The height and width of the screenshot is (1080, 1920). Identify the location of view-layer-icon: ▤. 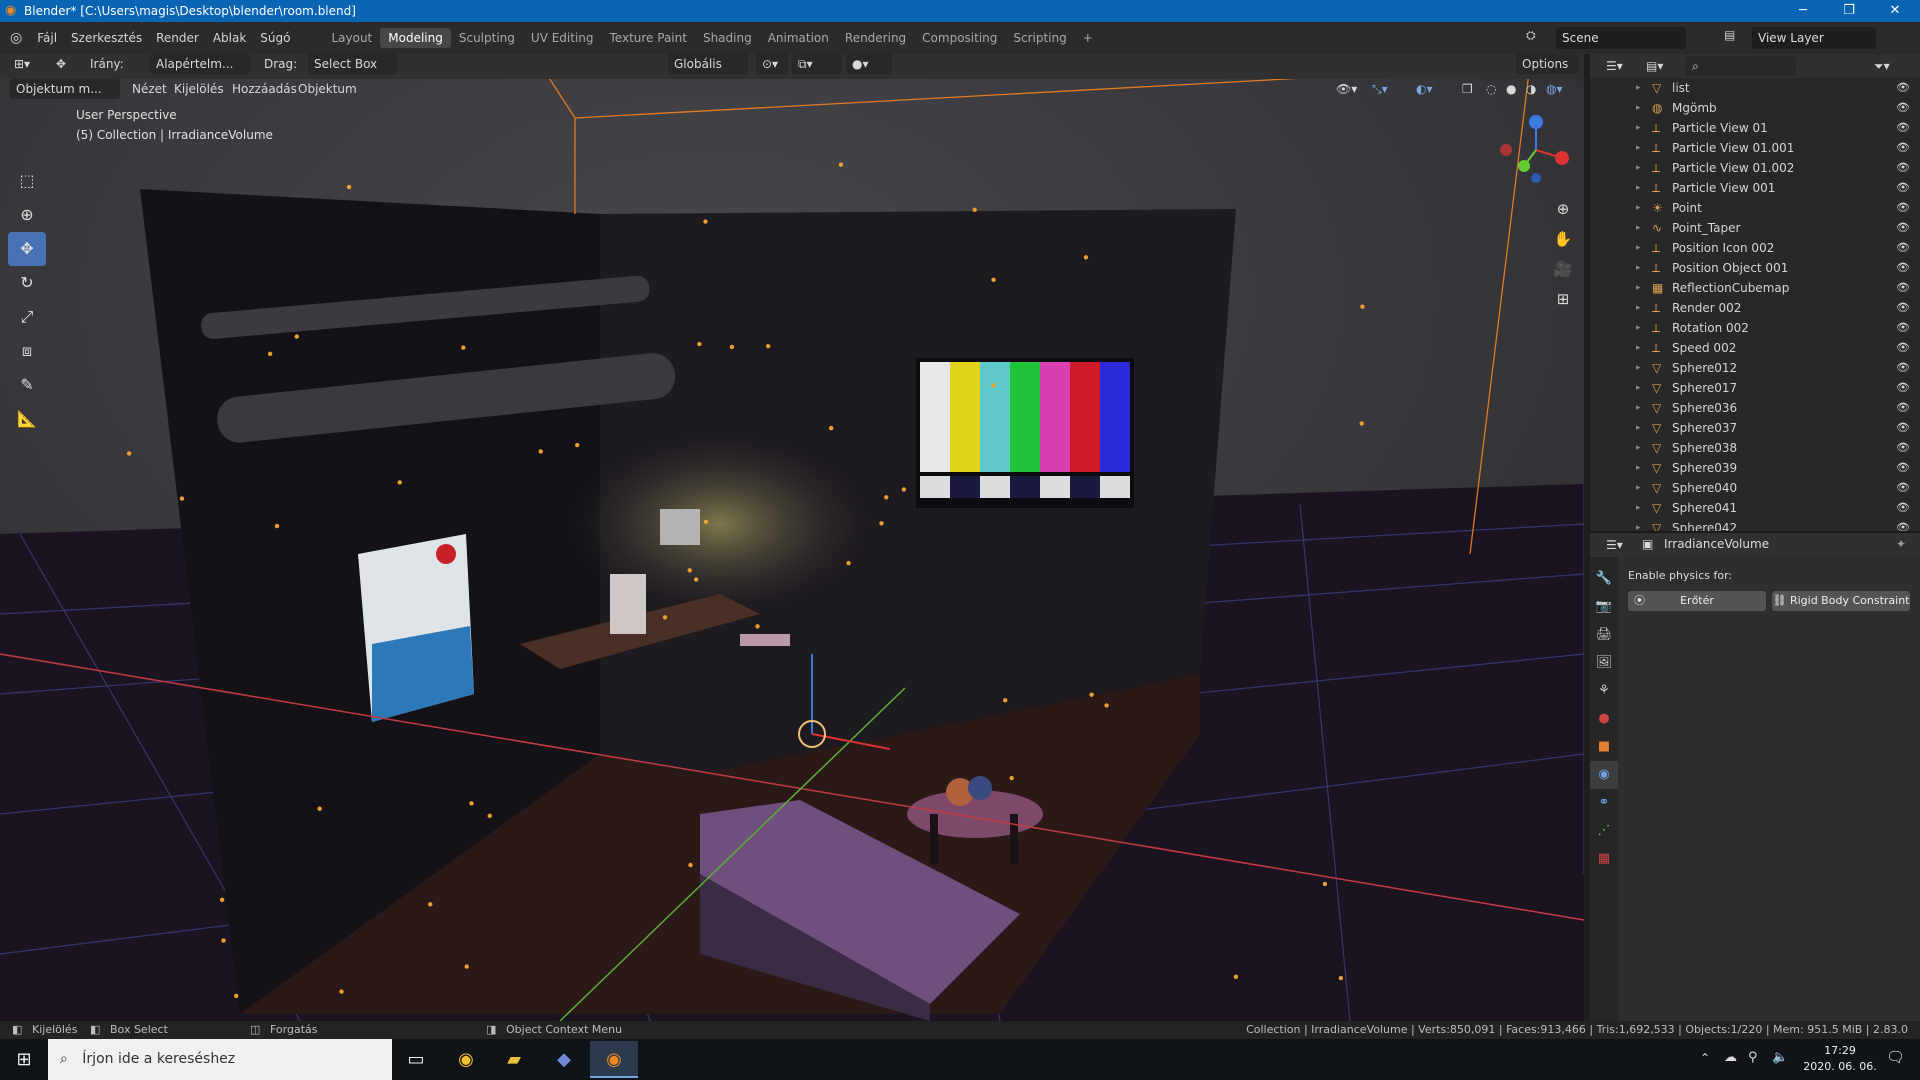
(1729, 35).